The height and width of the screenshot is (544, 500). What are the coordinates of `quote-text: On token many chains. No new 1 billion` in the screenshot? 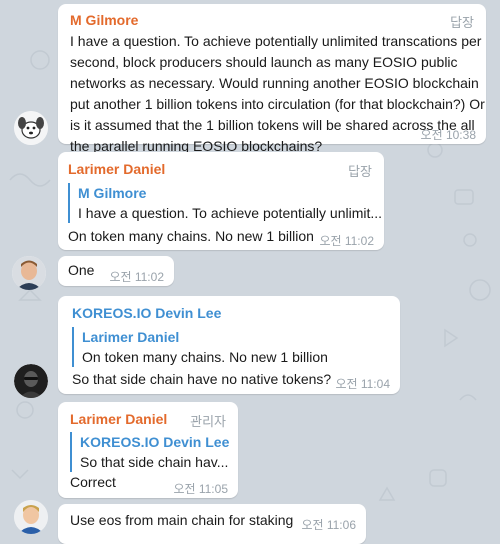 It's located at (205, 357).